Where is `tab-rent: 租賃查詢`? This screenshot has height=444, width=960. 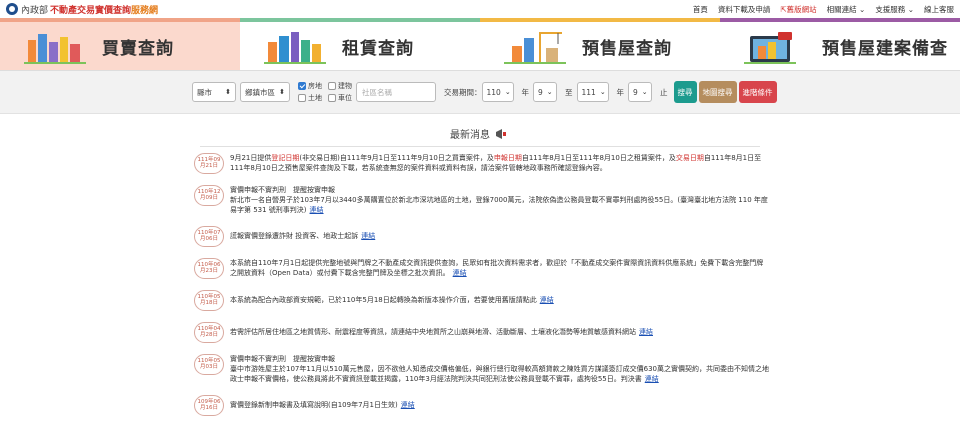
tab-rent: 租賃查詢 is located at coordinates (360, 44).